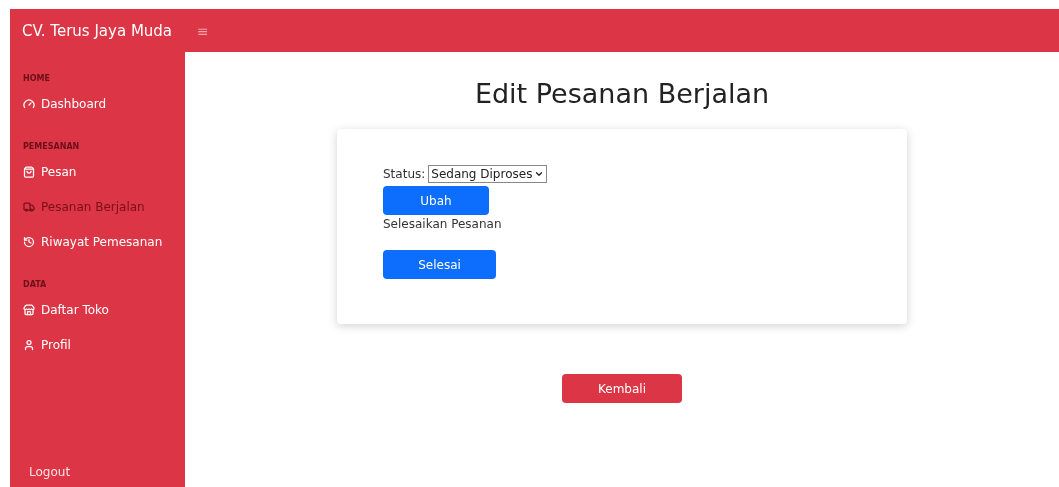 Image resolution: width=1059 pixels, height=487 pixels. Describe the element at coordinates (436, 200) in the screenshot. I see `update-button: Ubah` at that location.